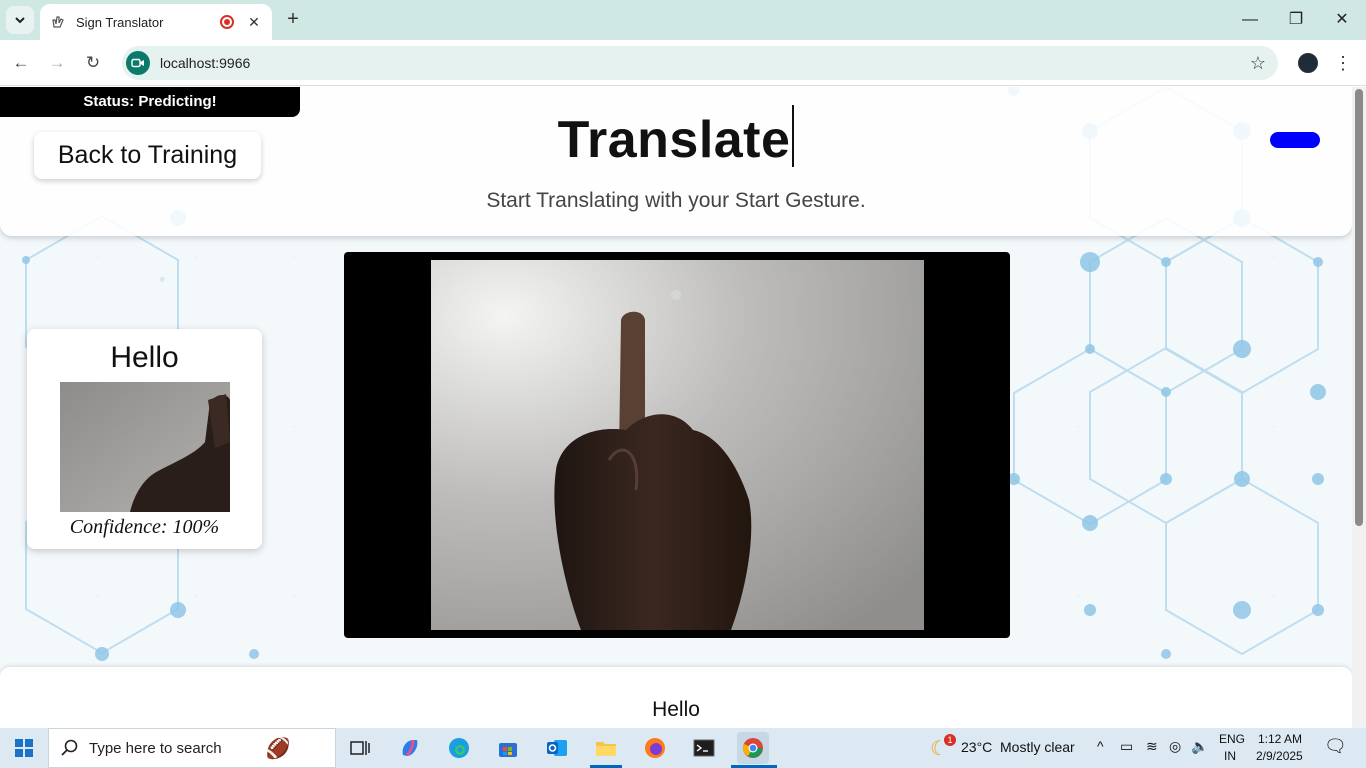 This screenshot has width=1366, height=768. I want to click on battery-icon: ▭, so click(1126, 746).